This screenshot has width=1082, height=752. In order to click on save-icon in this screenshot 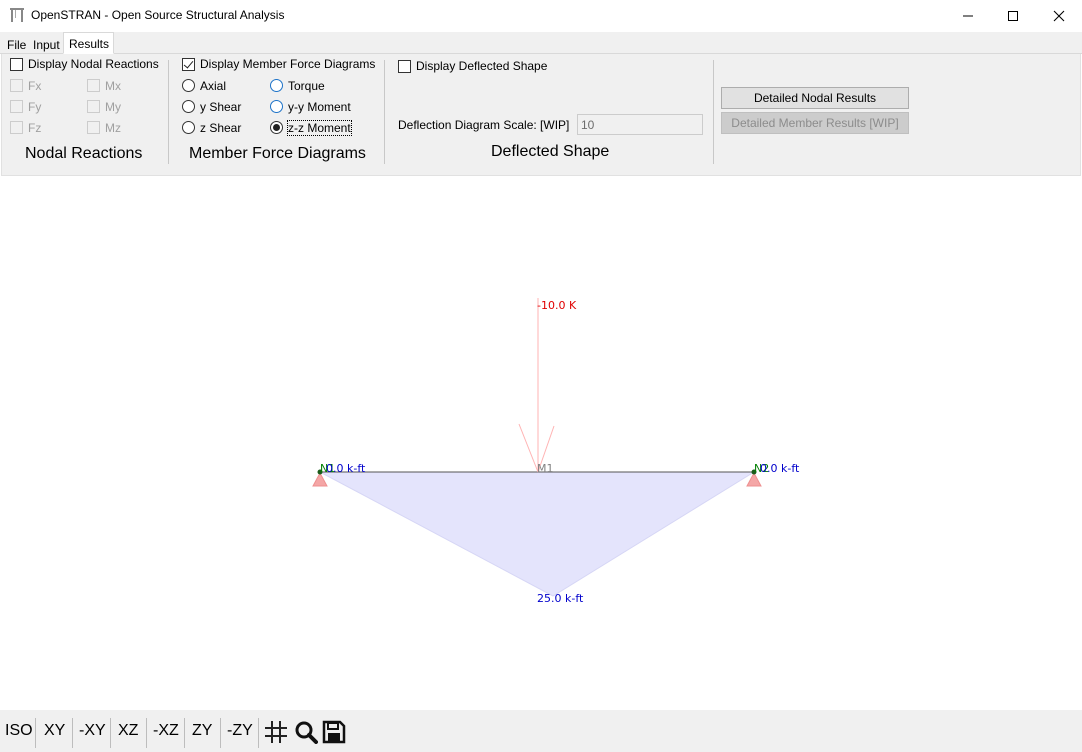, I will do `click(334, 732)`.